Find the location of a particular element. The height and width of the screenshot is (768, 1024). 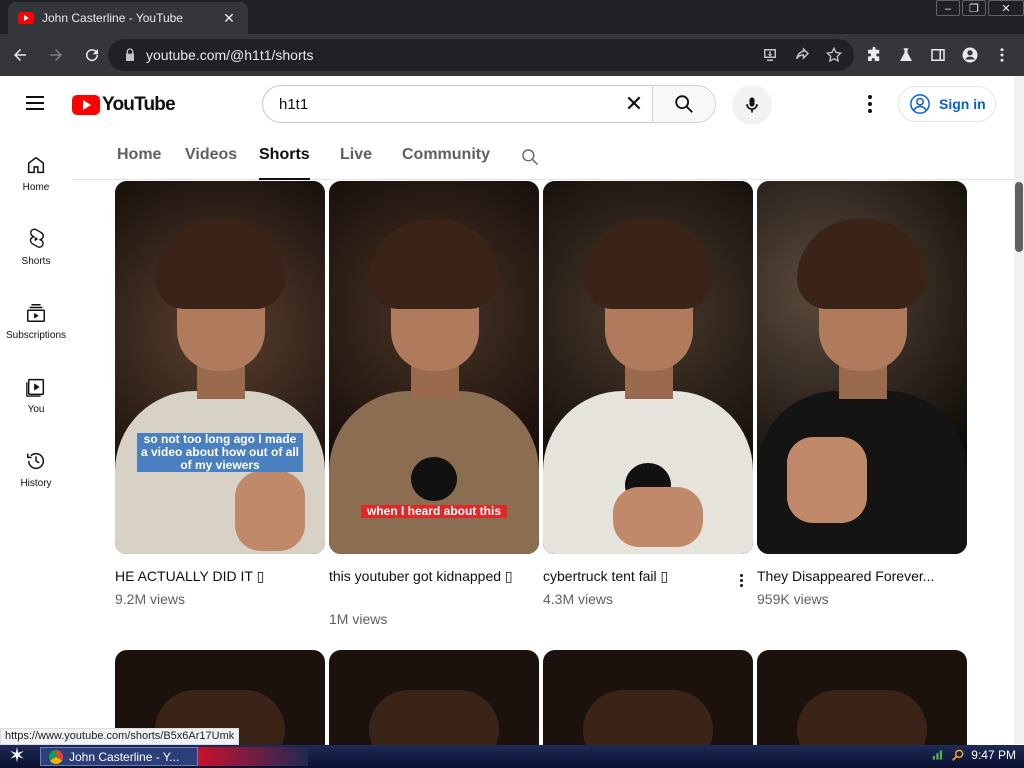

mini-guide: Home Shorts Subscriptions You History is located at coordinates (36, 317).